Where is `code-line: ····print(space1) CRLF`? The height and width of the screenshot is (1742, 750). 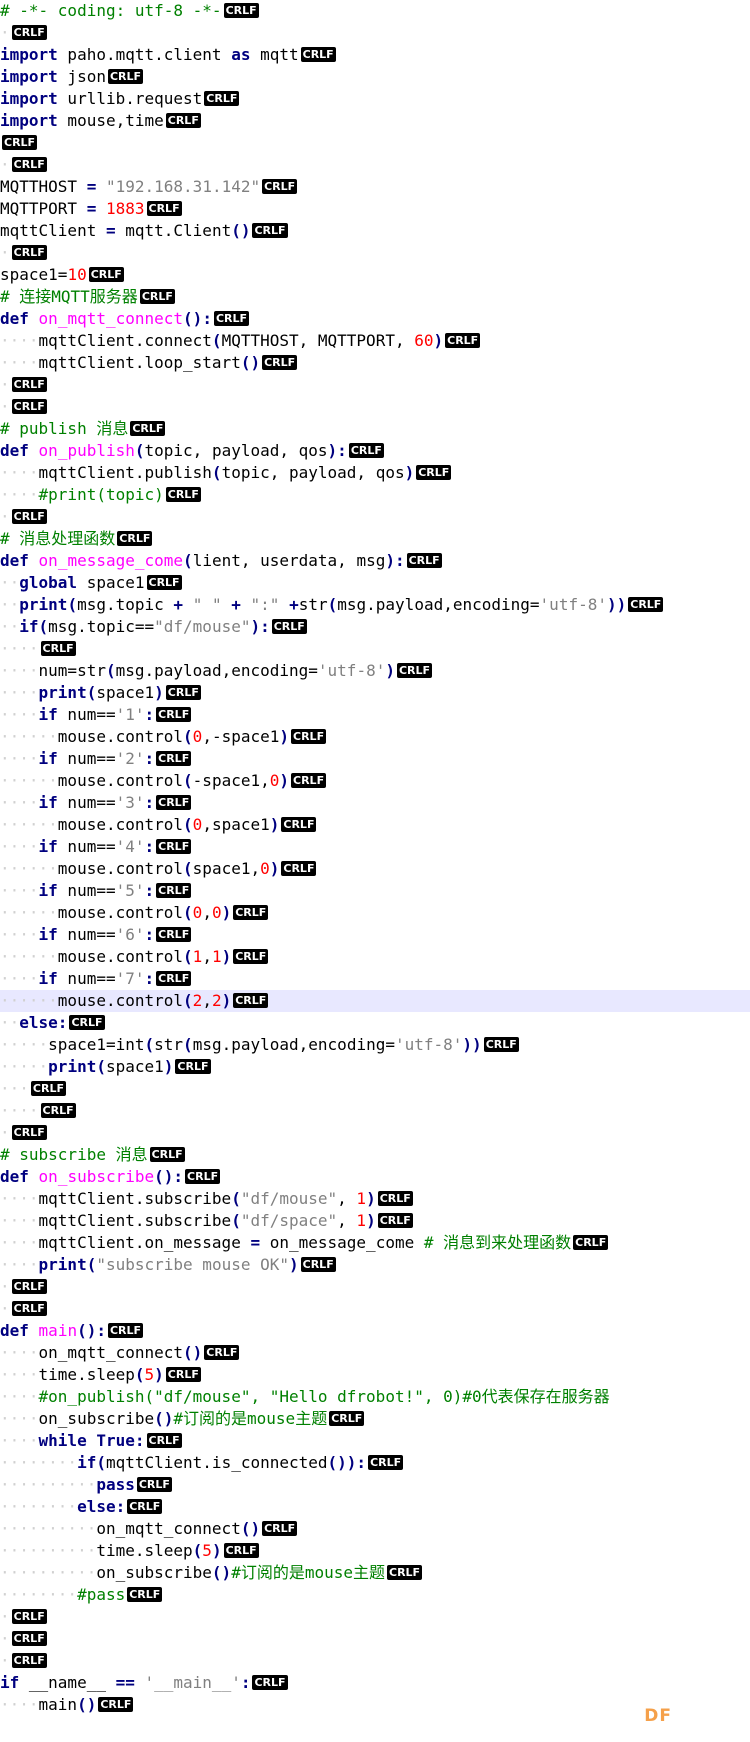 code-line: ····print(space1) CRLF is located at coordinates (375, 693).